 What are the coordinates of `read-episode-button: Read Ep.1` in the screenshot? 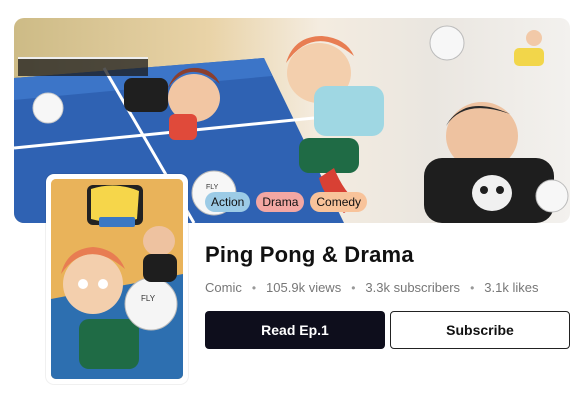 It's located at (295, 330).